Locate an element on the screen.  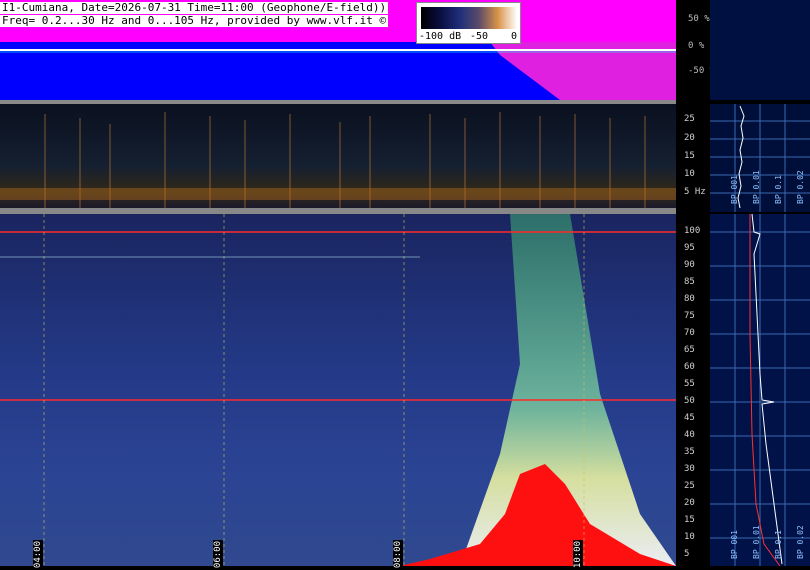
strip-profile-panel is located at coordinates (760, 50).